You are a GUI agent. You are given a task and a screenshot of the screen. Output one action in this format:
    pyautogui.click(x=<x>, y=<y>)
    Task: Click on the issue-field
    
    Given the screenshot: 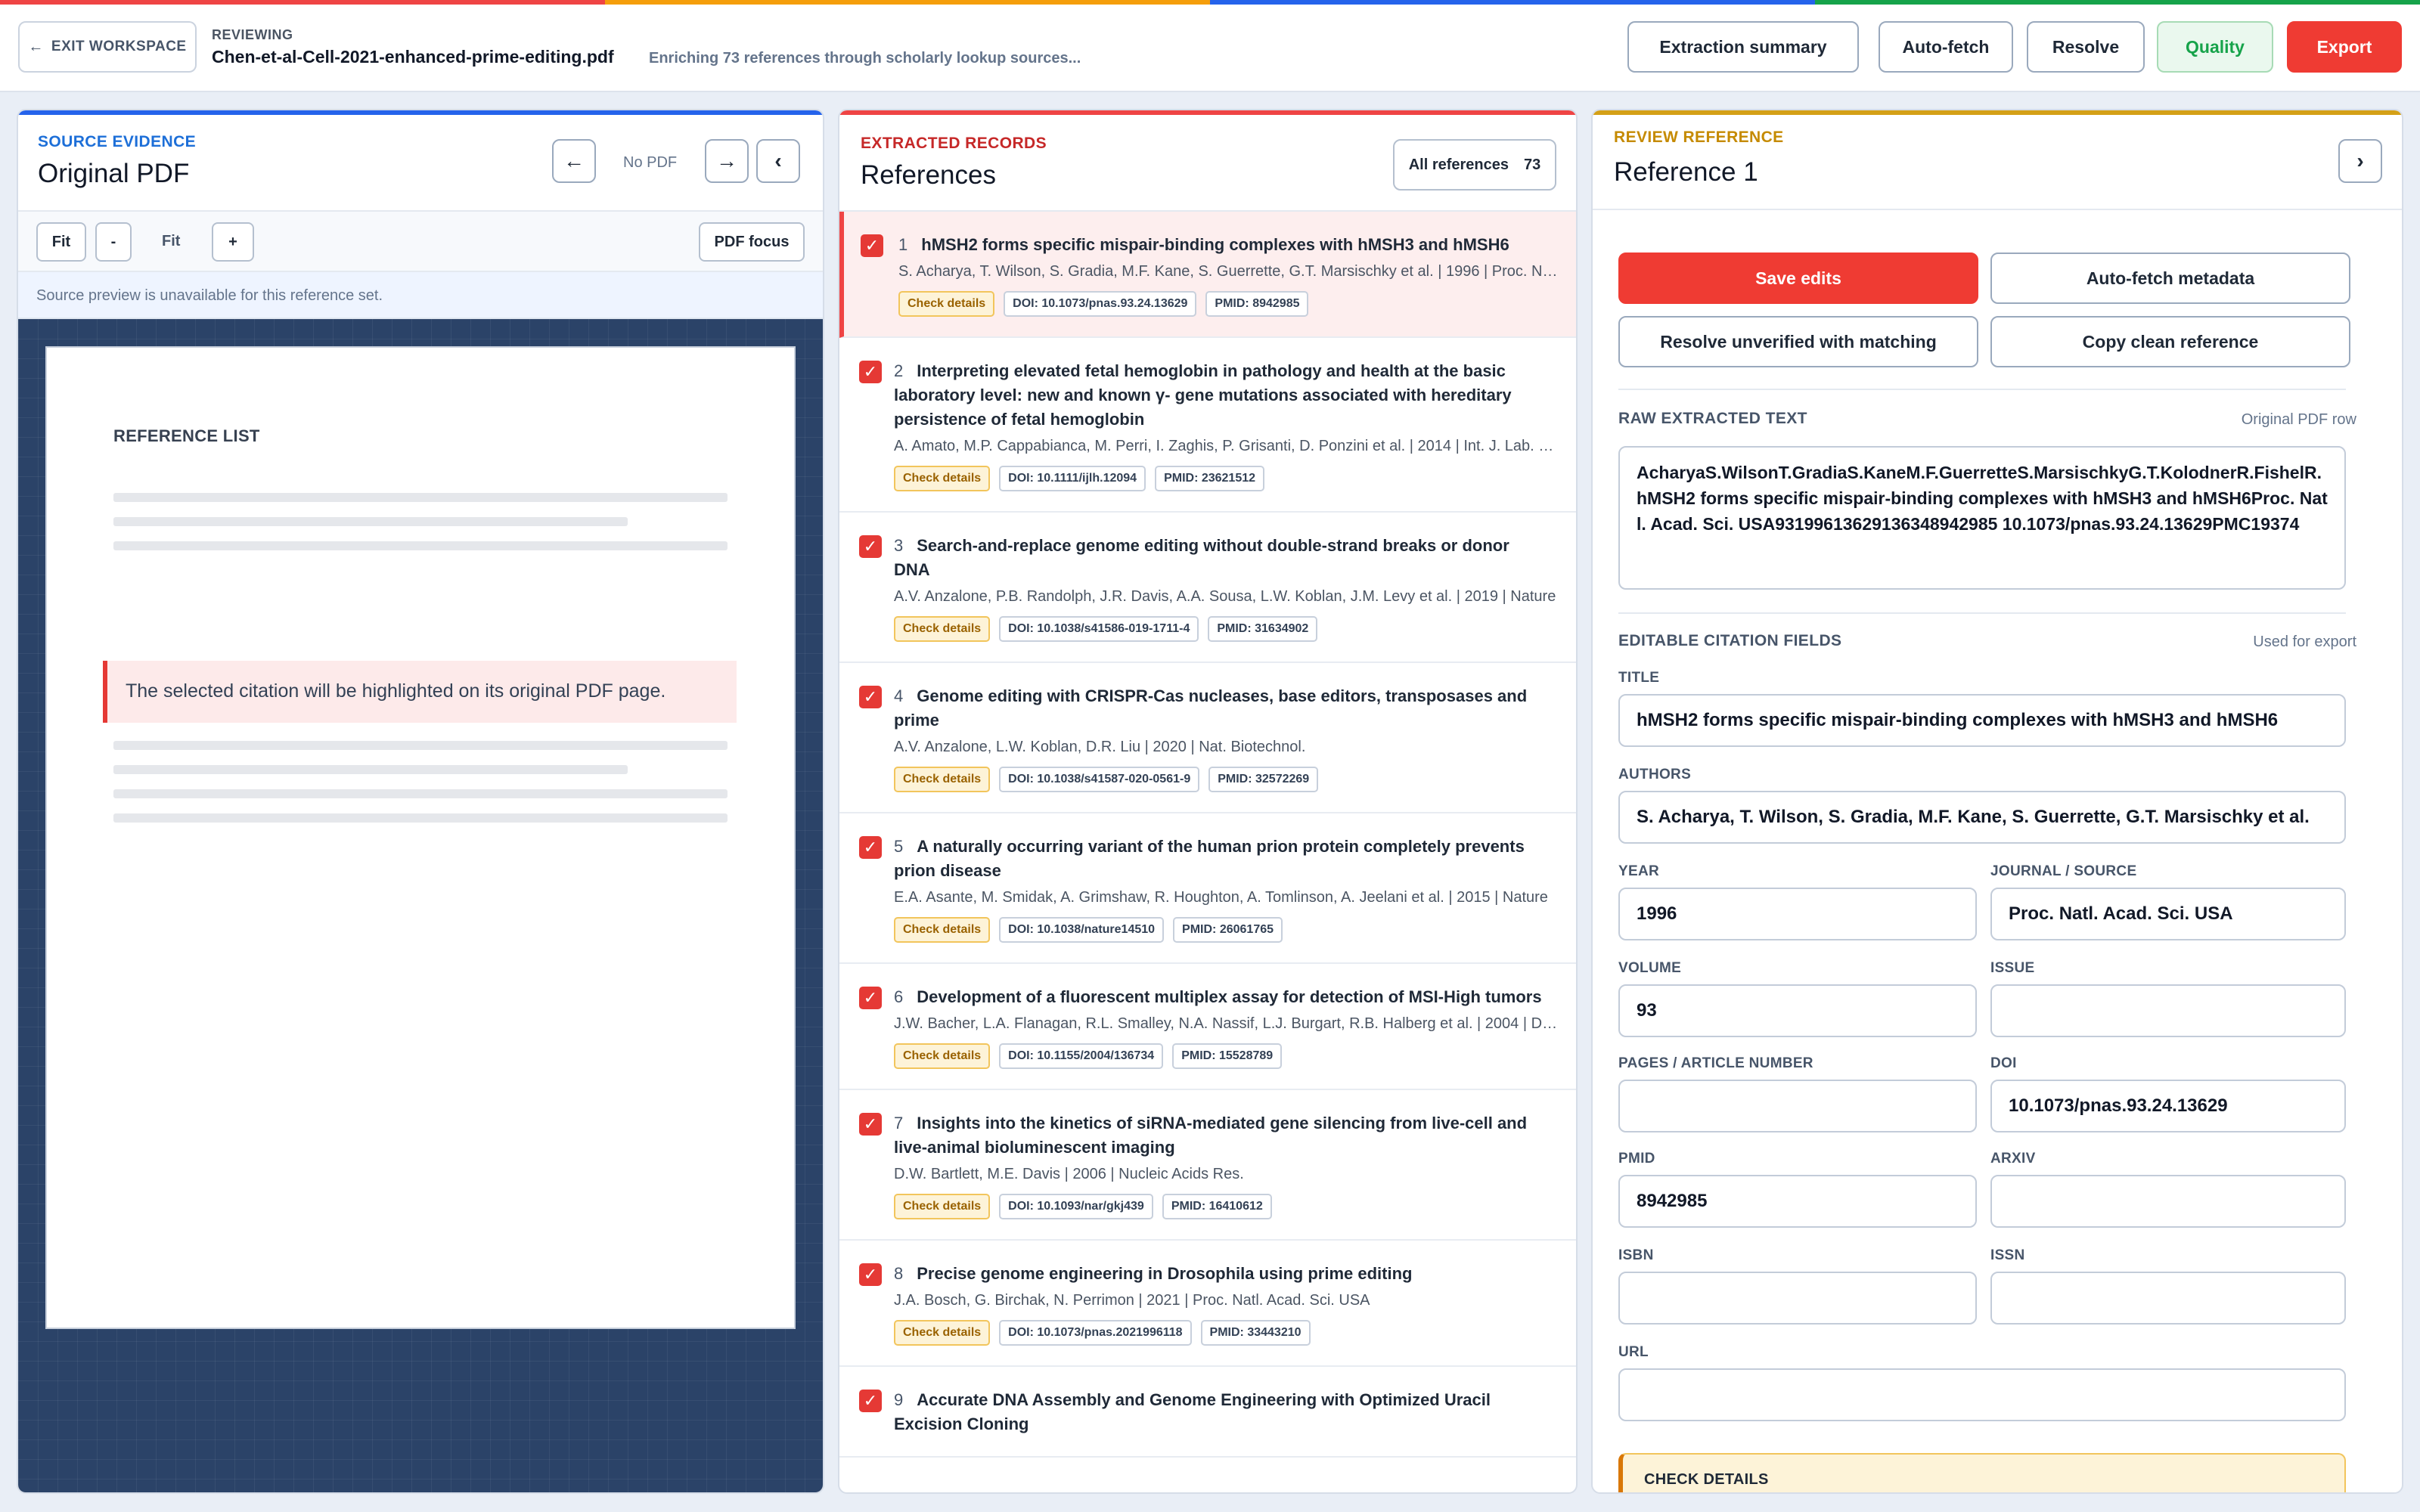 What is the action you would take?
    pyautogui.click(x=2168, y=1010)
    